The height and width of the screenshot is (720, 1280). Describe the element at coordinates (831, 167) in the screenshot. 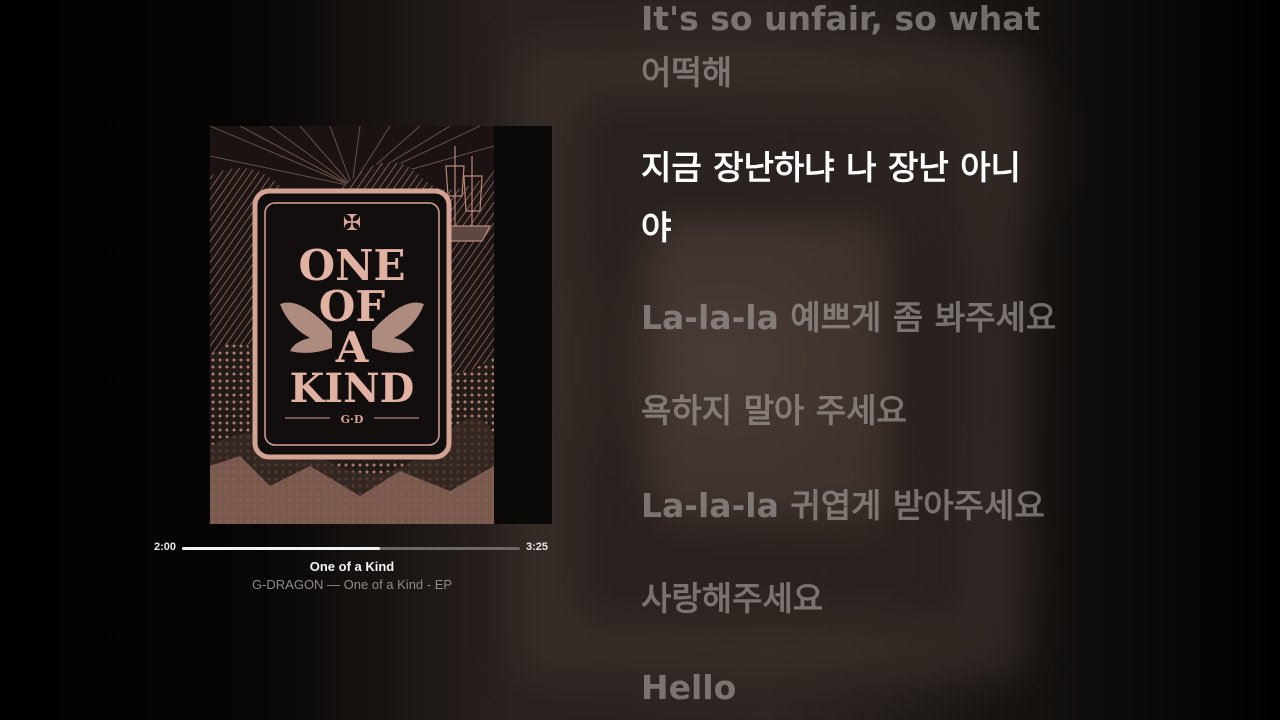

I see `lyric-line-active: 지금 장난하냐 나 장난 아니` at that location.